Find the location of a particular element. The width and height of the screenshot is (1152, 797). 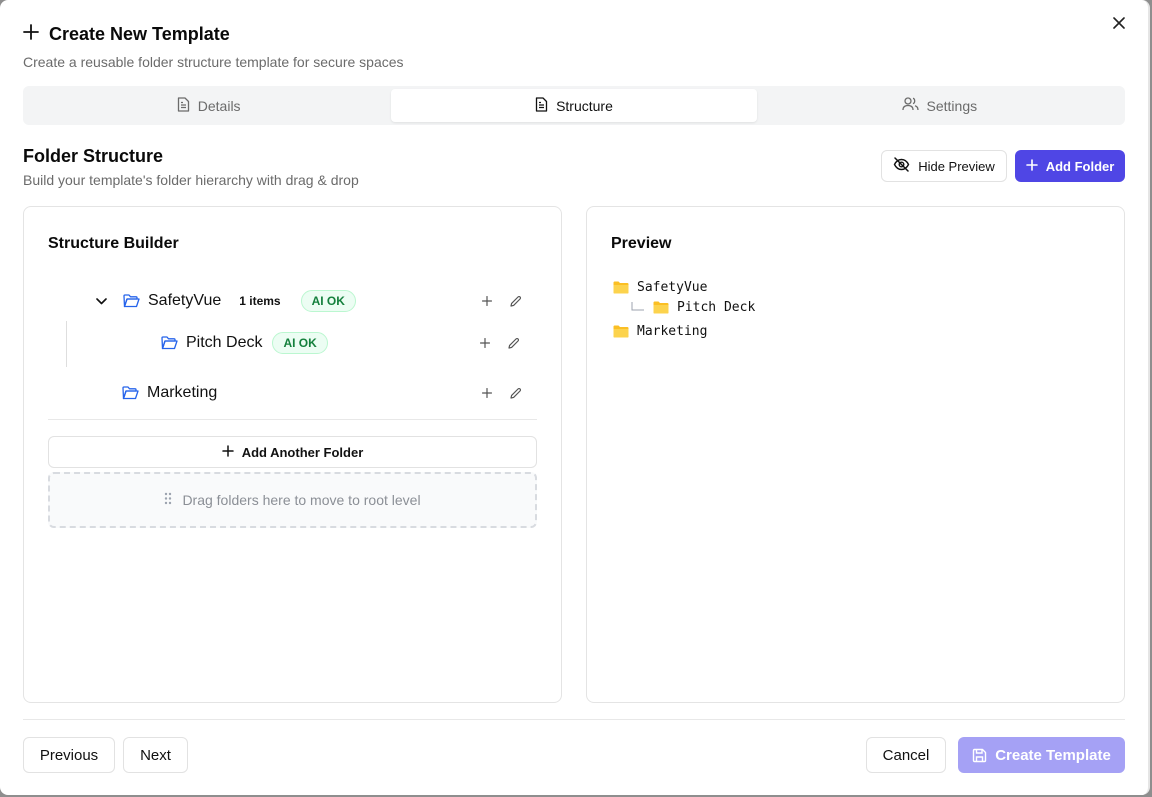

add-another-folder-button: Add Another Folder is located at coordinates (292, 452).